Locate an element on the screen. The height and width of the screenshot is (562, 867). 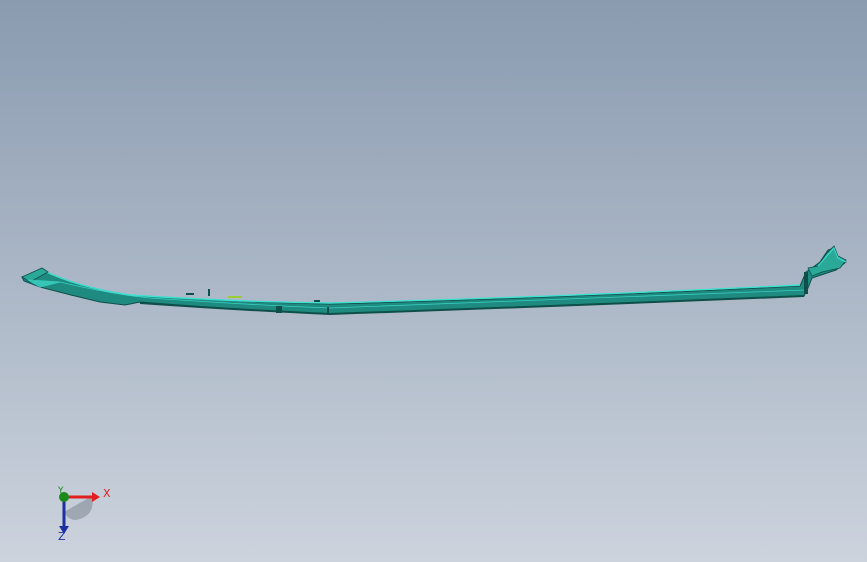
z-axis-label: Z is located at coordinates (62, 536).